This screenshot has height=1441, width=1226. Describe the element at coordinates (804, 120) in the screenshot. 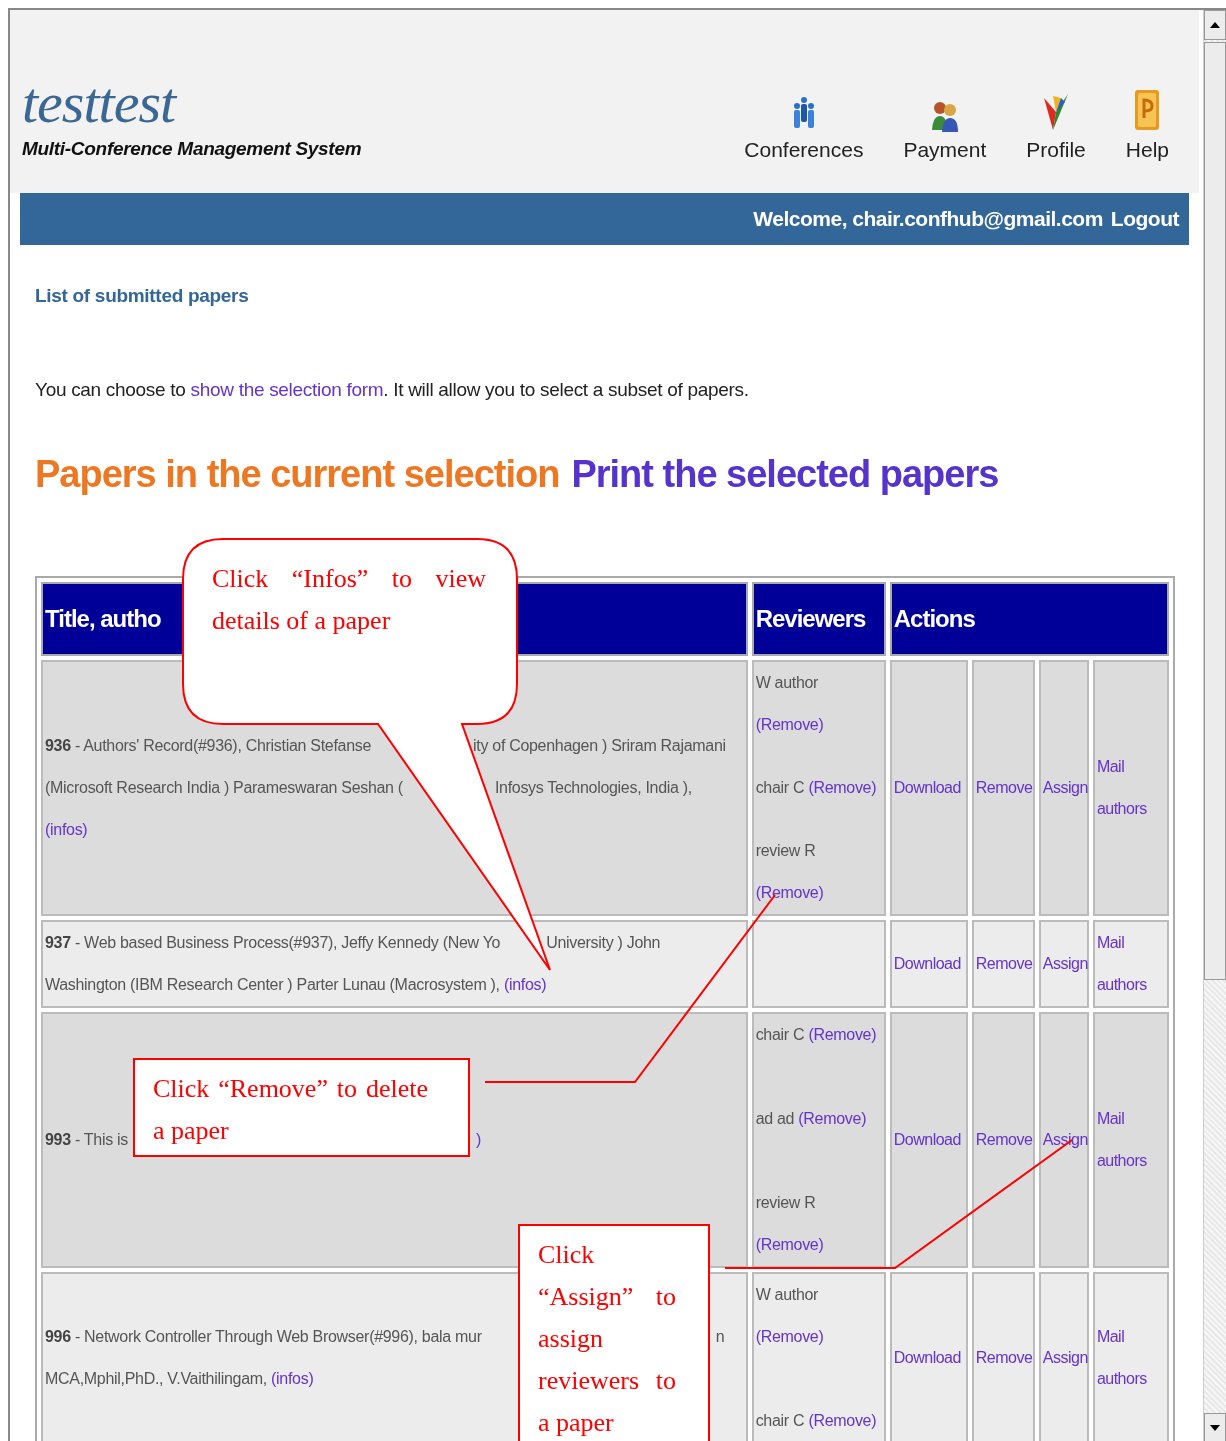

I see `nav-link: Conferences` at that location.